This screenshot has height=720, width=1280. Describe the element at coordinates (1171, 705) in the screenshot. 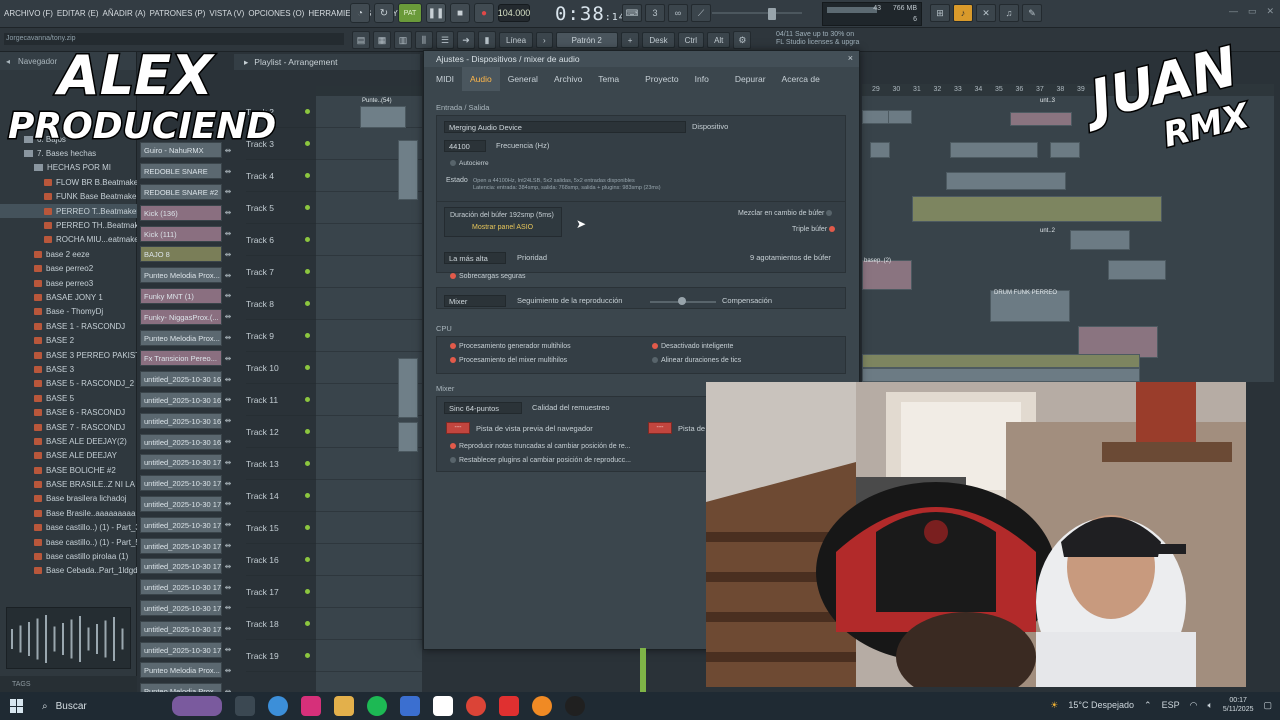

I see `language-indicator: ESP` at that location.